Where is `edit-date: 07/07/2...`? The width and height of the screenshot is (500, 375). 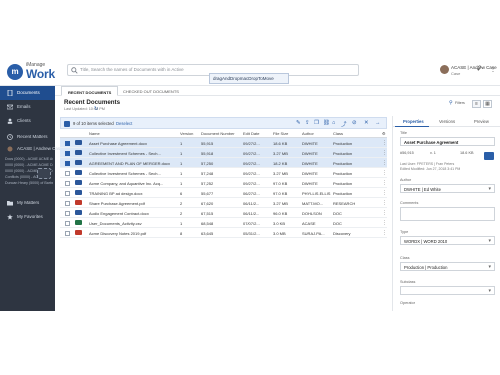
edit-date: 07/07/2... is located at coordinates (251, 223).